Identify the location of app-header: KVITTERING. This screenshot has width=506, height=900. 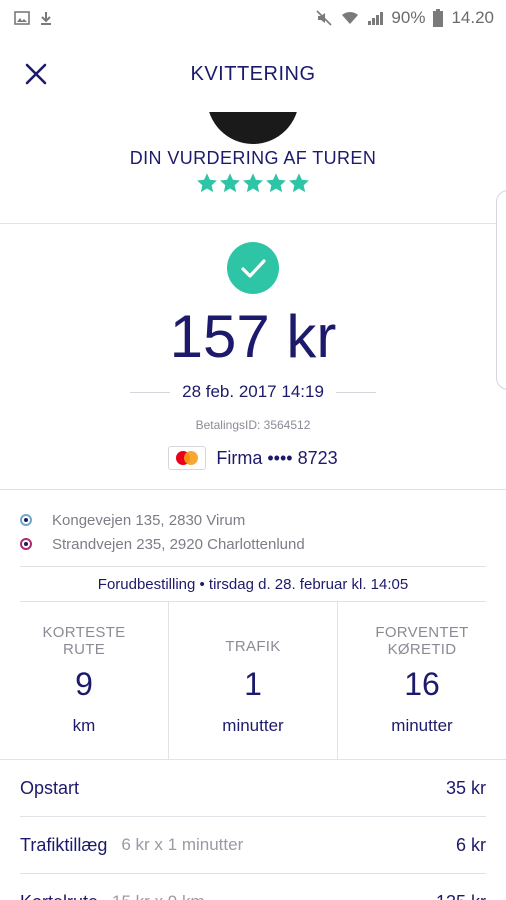
(253, 74).